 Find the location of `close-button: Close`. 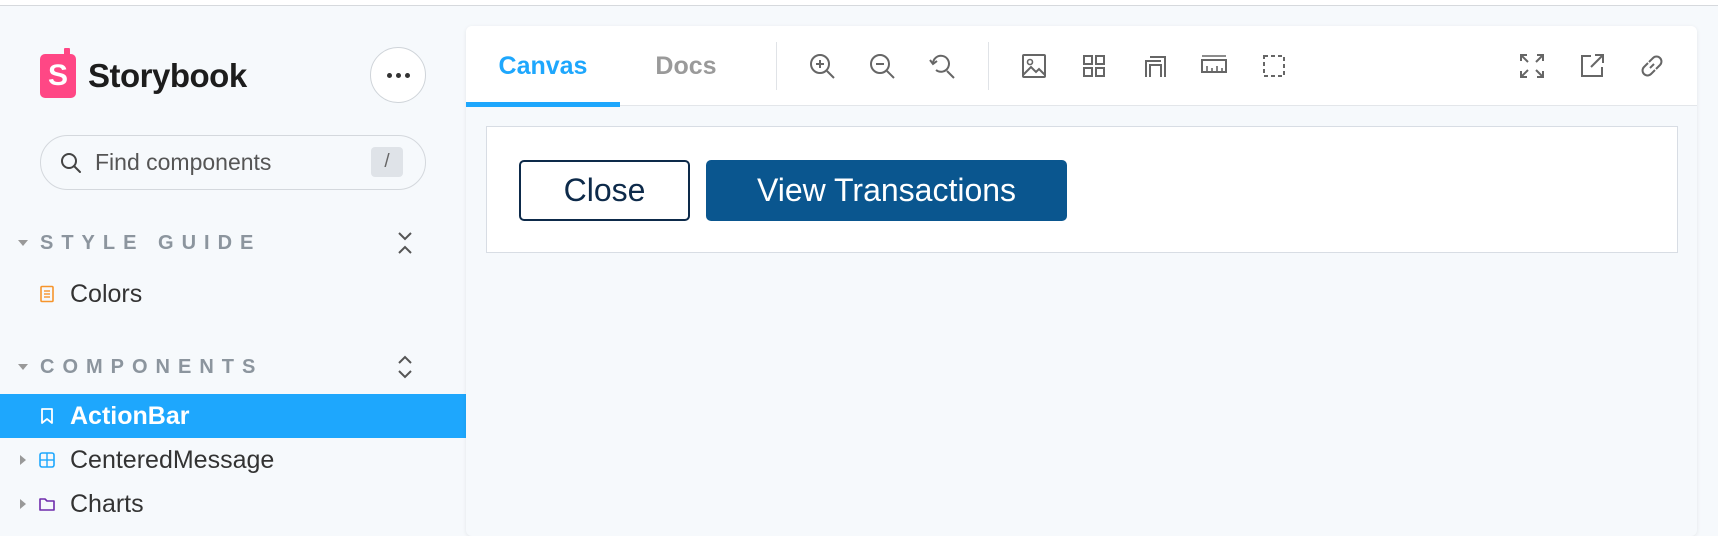

close-button: Close is located at coordinates (604, 190).